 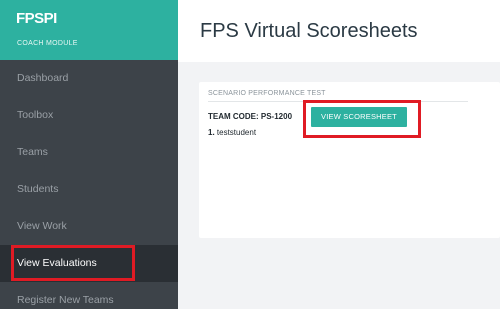 I want to click on card-section-title: SCENARIO PERFORMANCE TEST, so click(x=267, y=93).